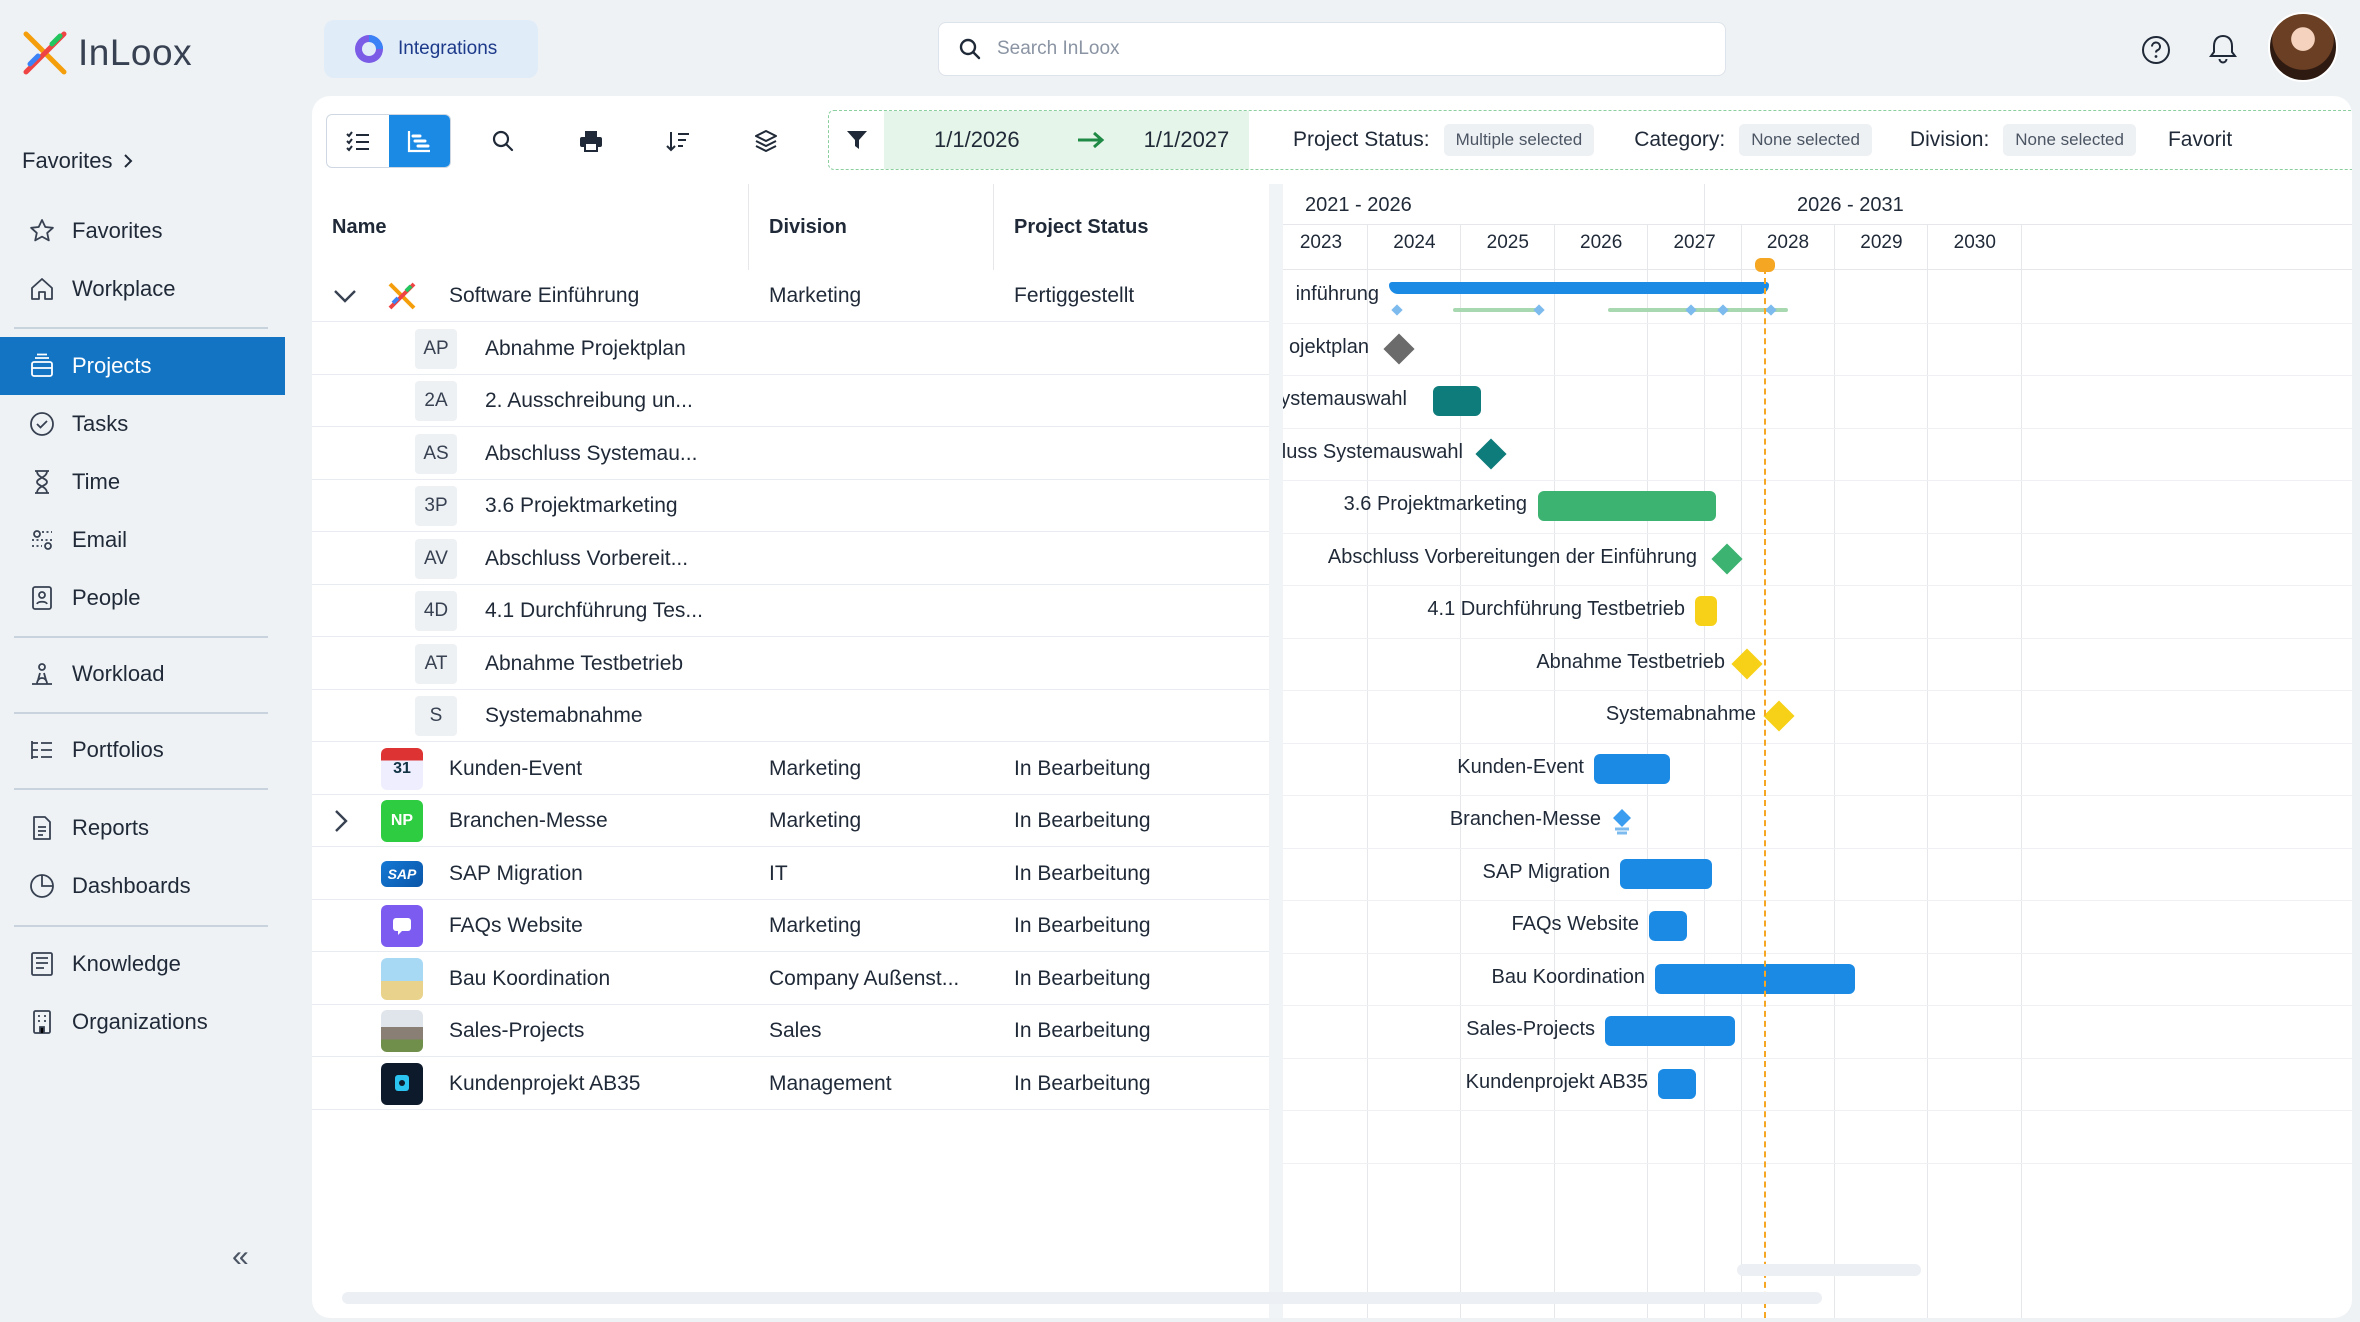  What do you see at coordinates (790, 874) in the screenshot?
I see `table-row: SAP SAP Migration IT In Bearbeitung` at bounding box center [790, 874].